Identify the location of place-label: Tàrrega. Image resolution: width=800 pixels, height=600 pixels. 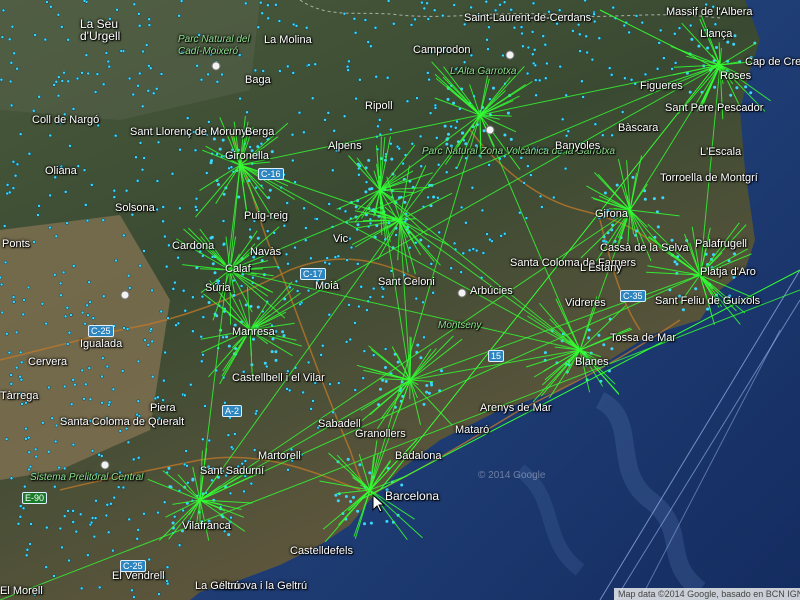
(19, 396).